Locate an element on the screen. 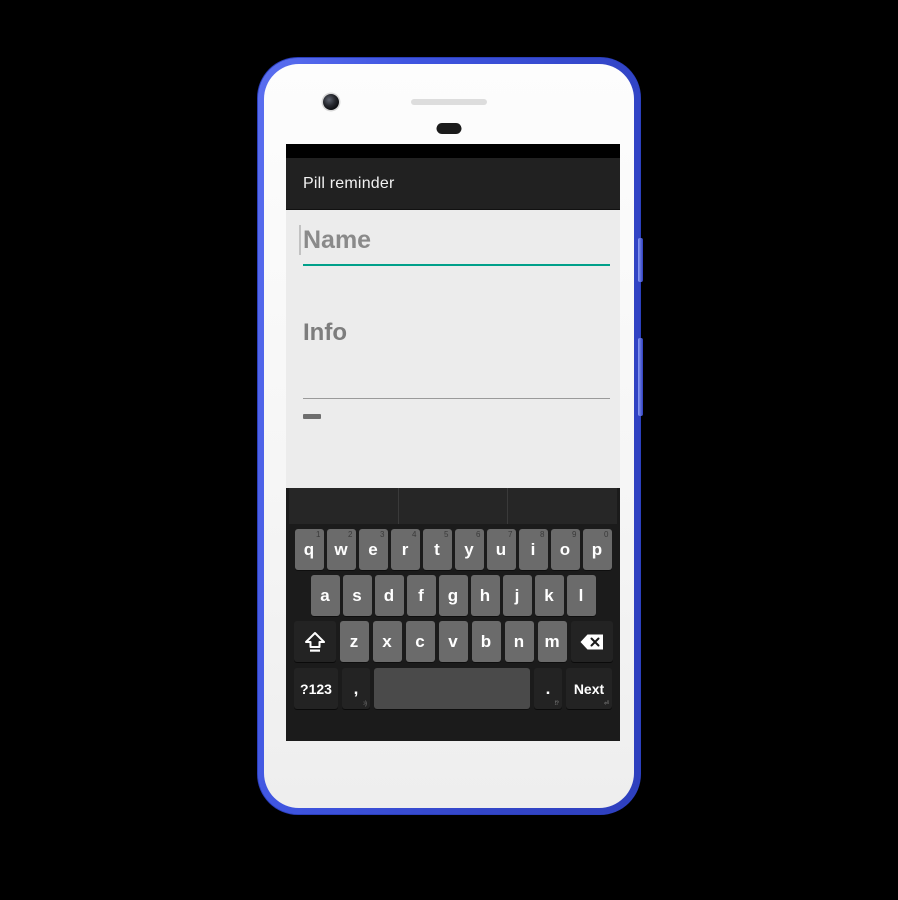 This screenshot has width=898, height=900. key-more-dots: :-) is located at coordinates (365, 704).